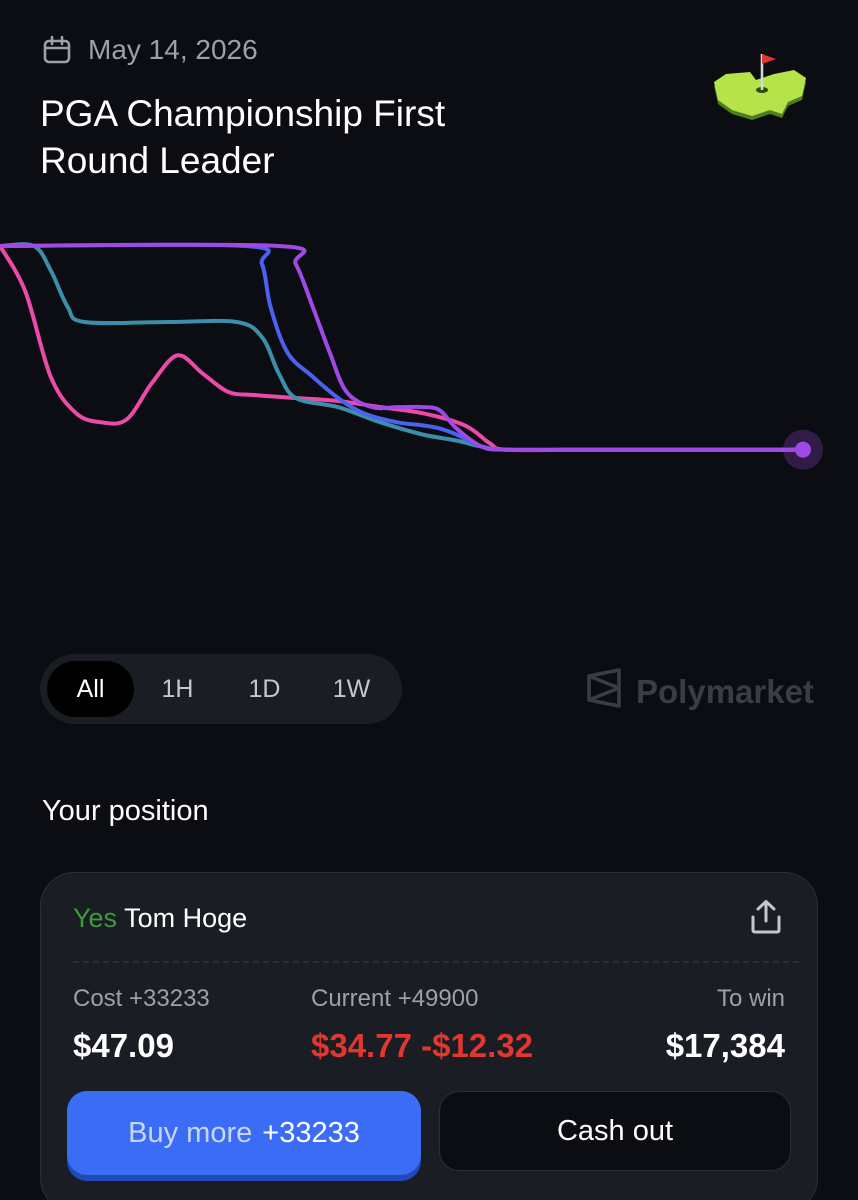 This screenshot has width=858, height=1200. Describe the element at coordinates (803, 449) in the screenshot. I see `chart-endpoint-dot` at that location.